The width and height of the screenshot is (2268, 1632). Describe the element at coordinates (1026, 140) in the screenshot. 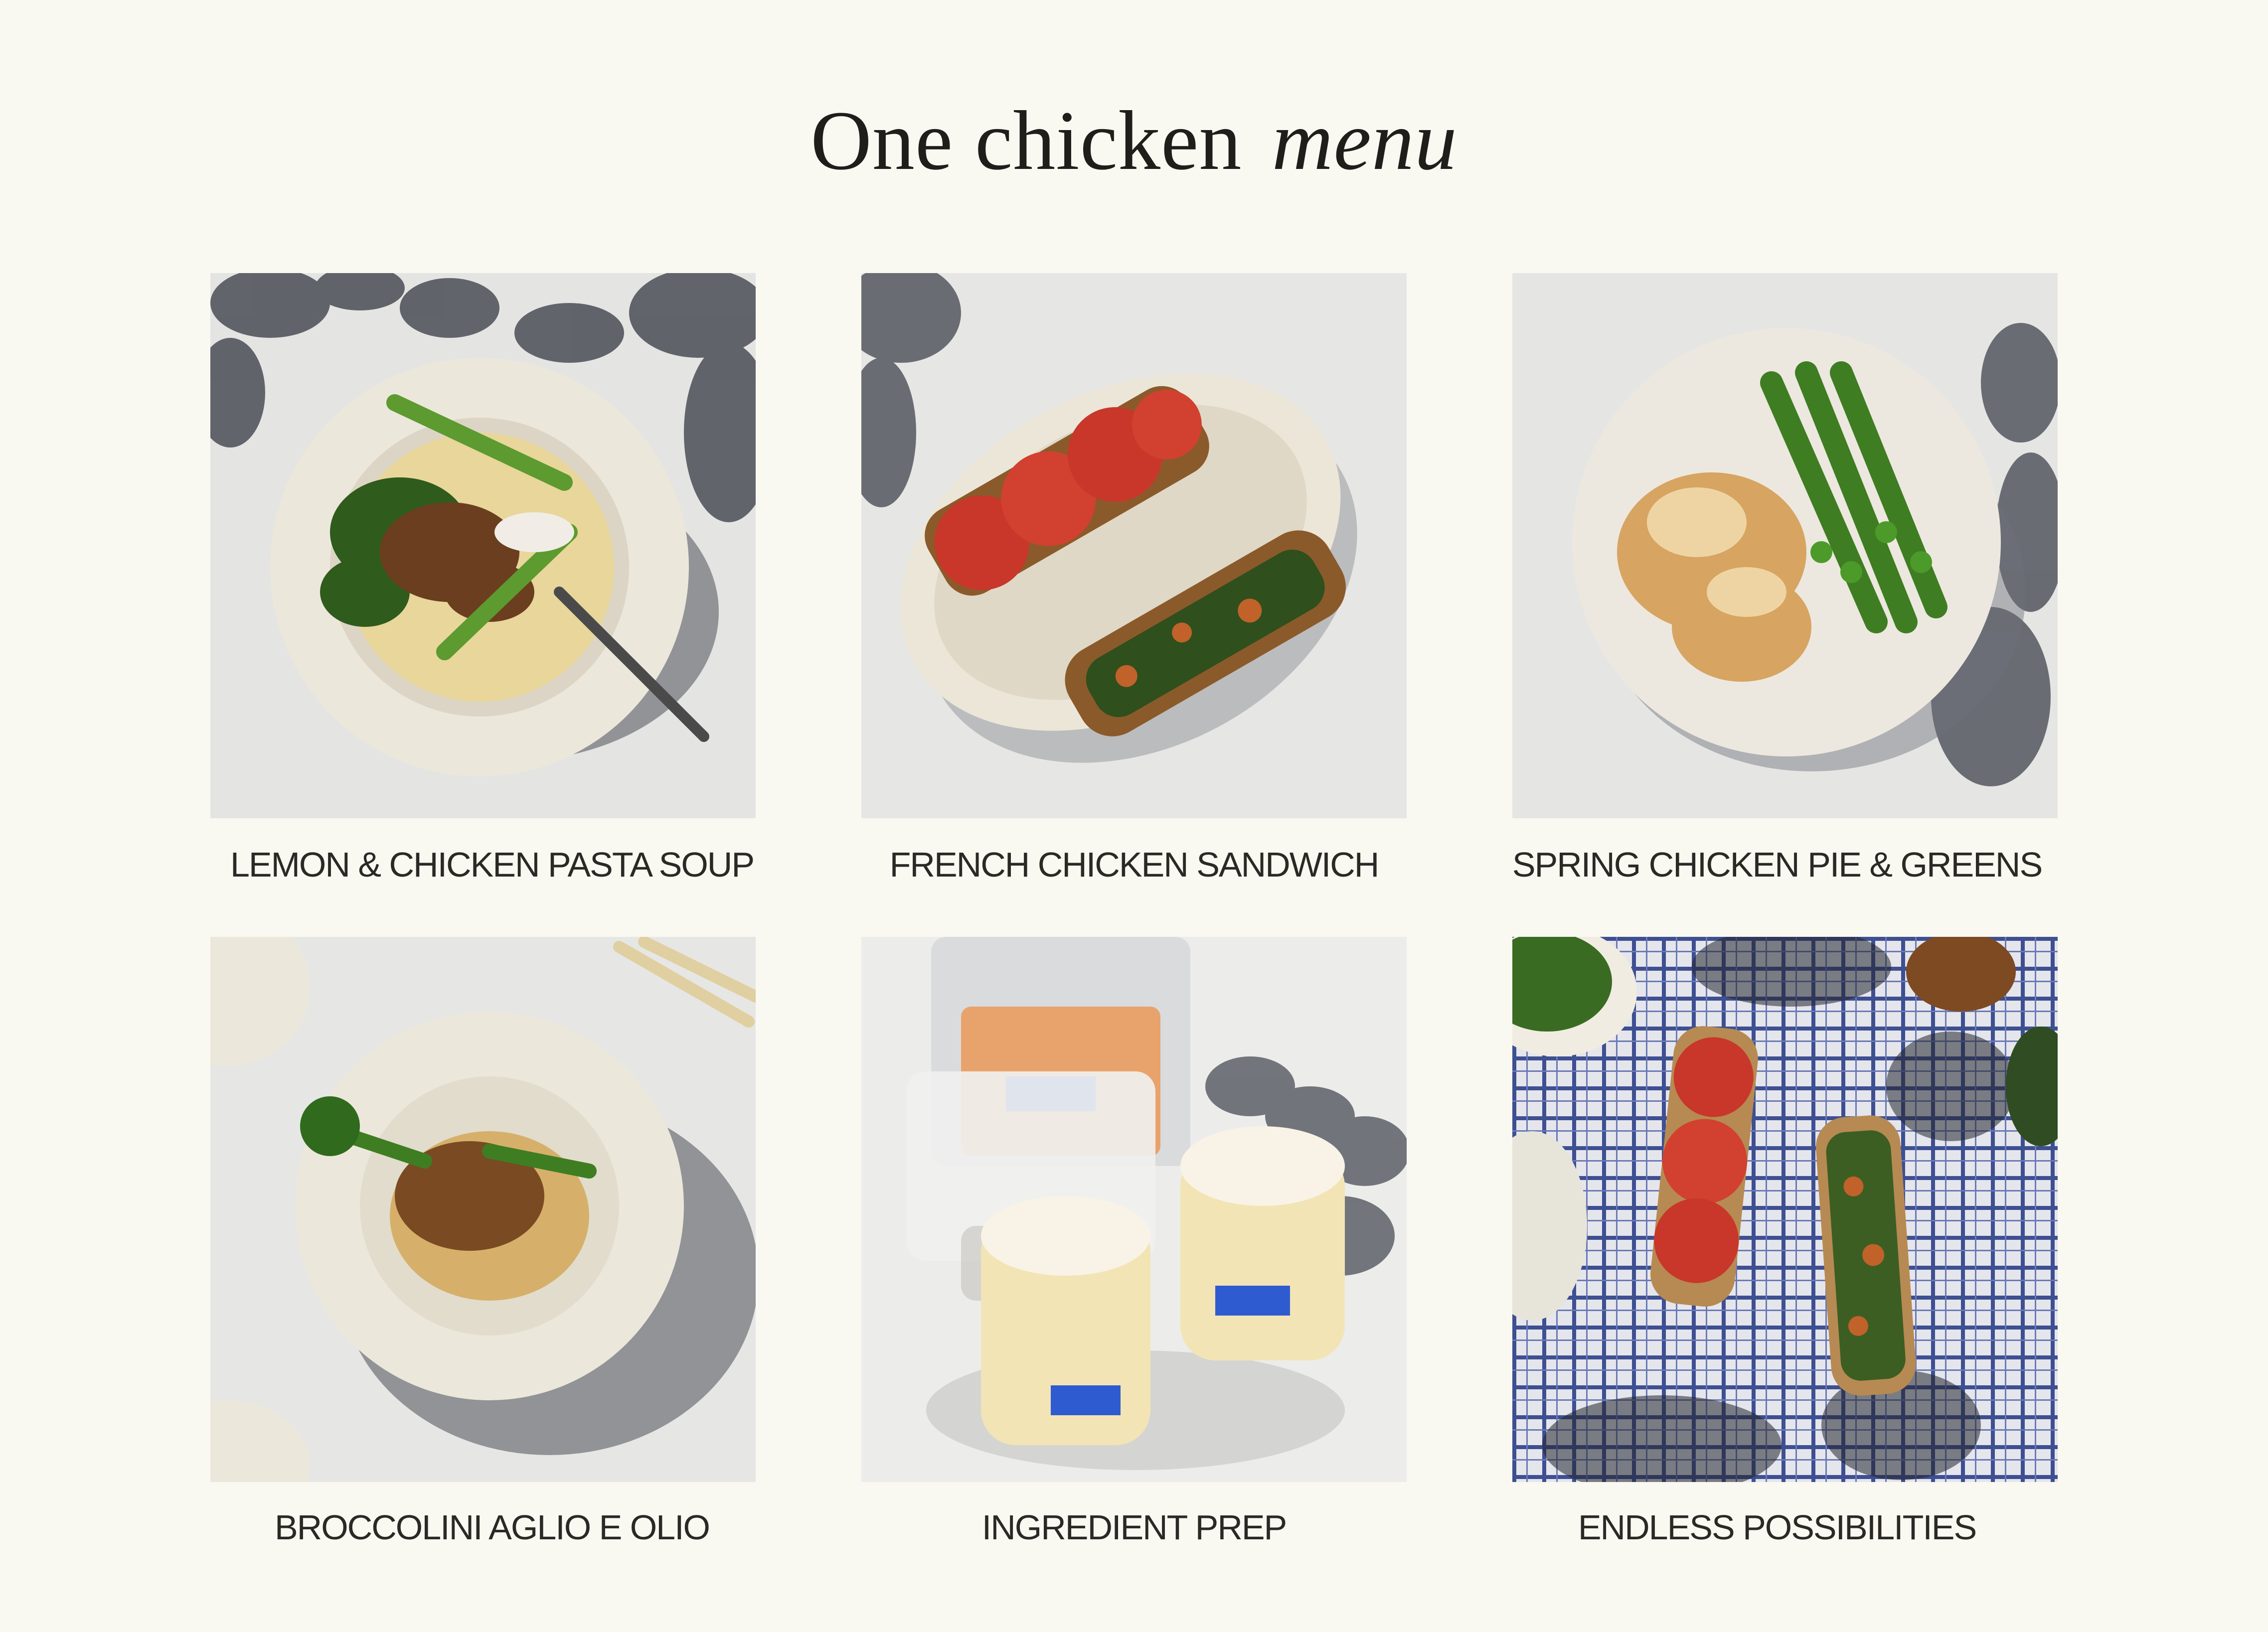

I see `title-lead: One chicken` at that location.